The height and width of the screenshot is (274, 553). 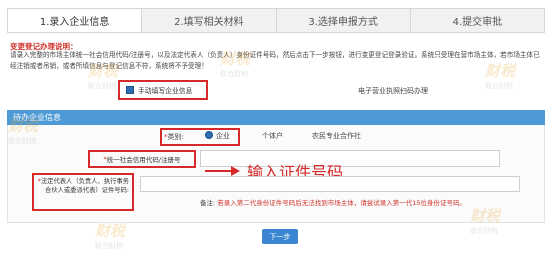 I want to click on radio-enterprise-label: 企业, so click(x=223, y=136).